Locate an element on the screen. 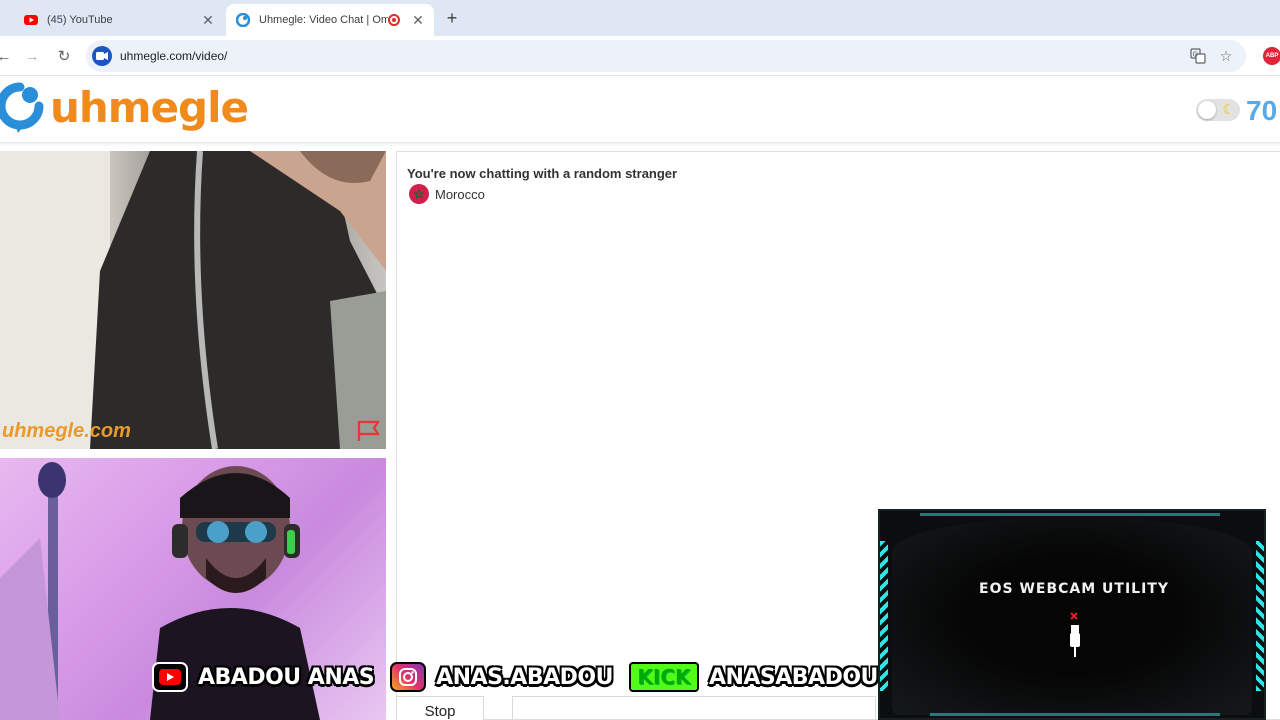 This screenshot has height=720, width=1280. reload-icon: ↻ is located at coordinates (64, 56).